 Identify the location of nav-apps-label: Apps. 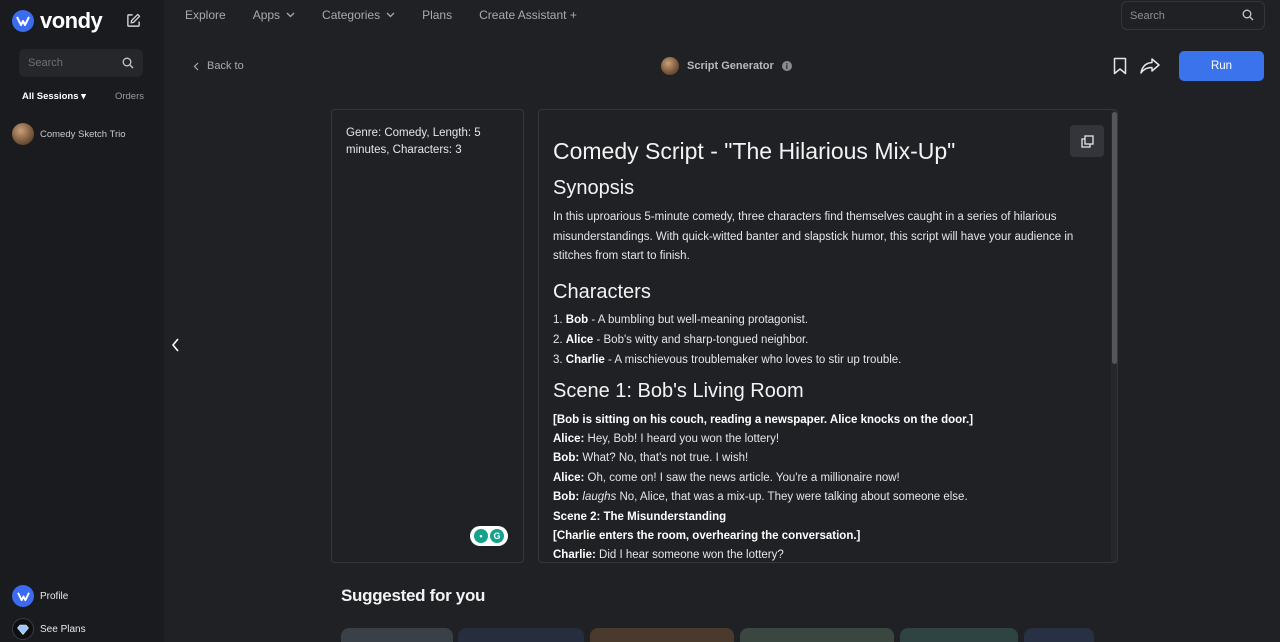
(266, 15).